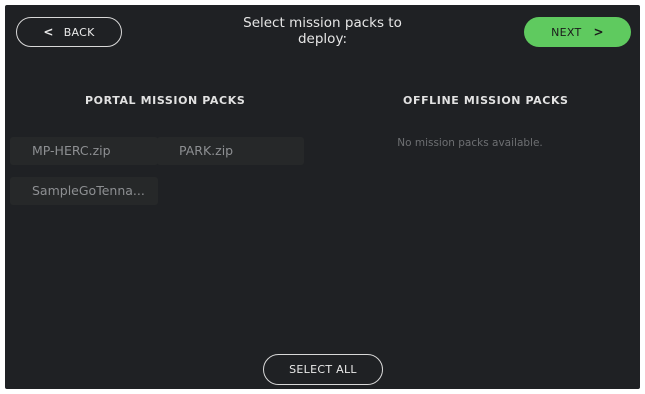 This screenshot has width=645, height=394. I want to click on page-title-line1: Select mission packs to, so click(322, 23).